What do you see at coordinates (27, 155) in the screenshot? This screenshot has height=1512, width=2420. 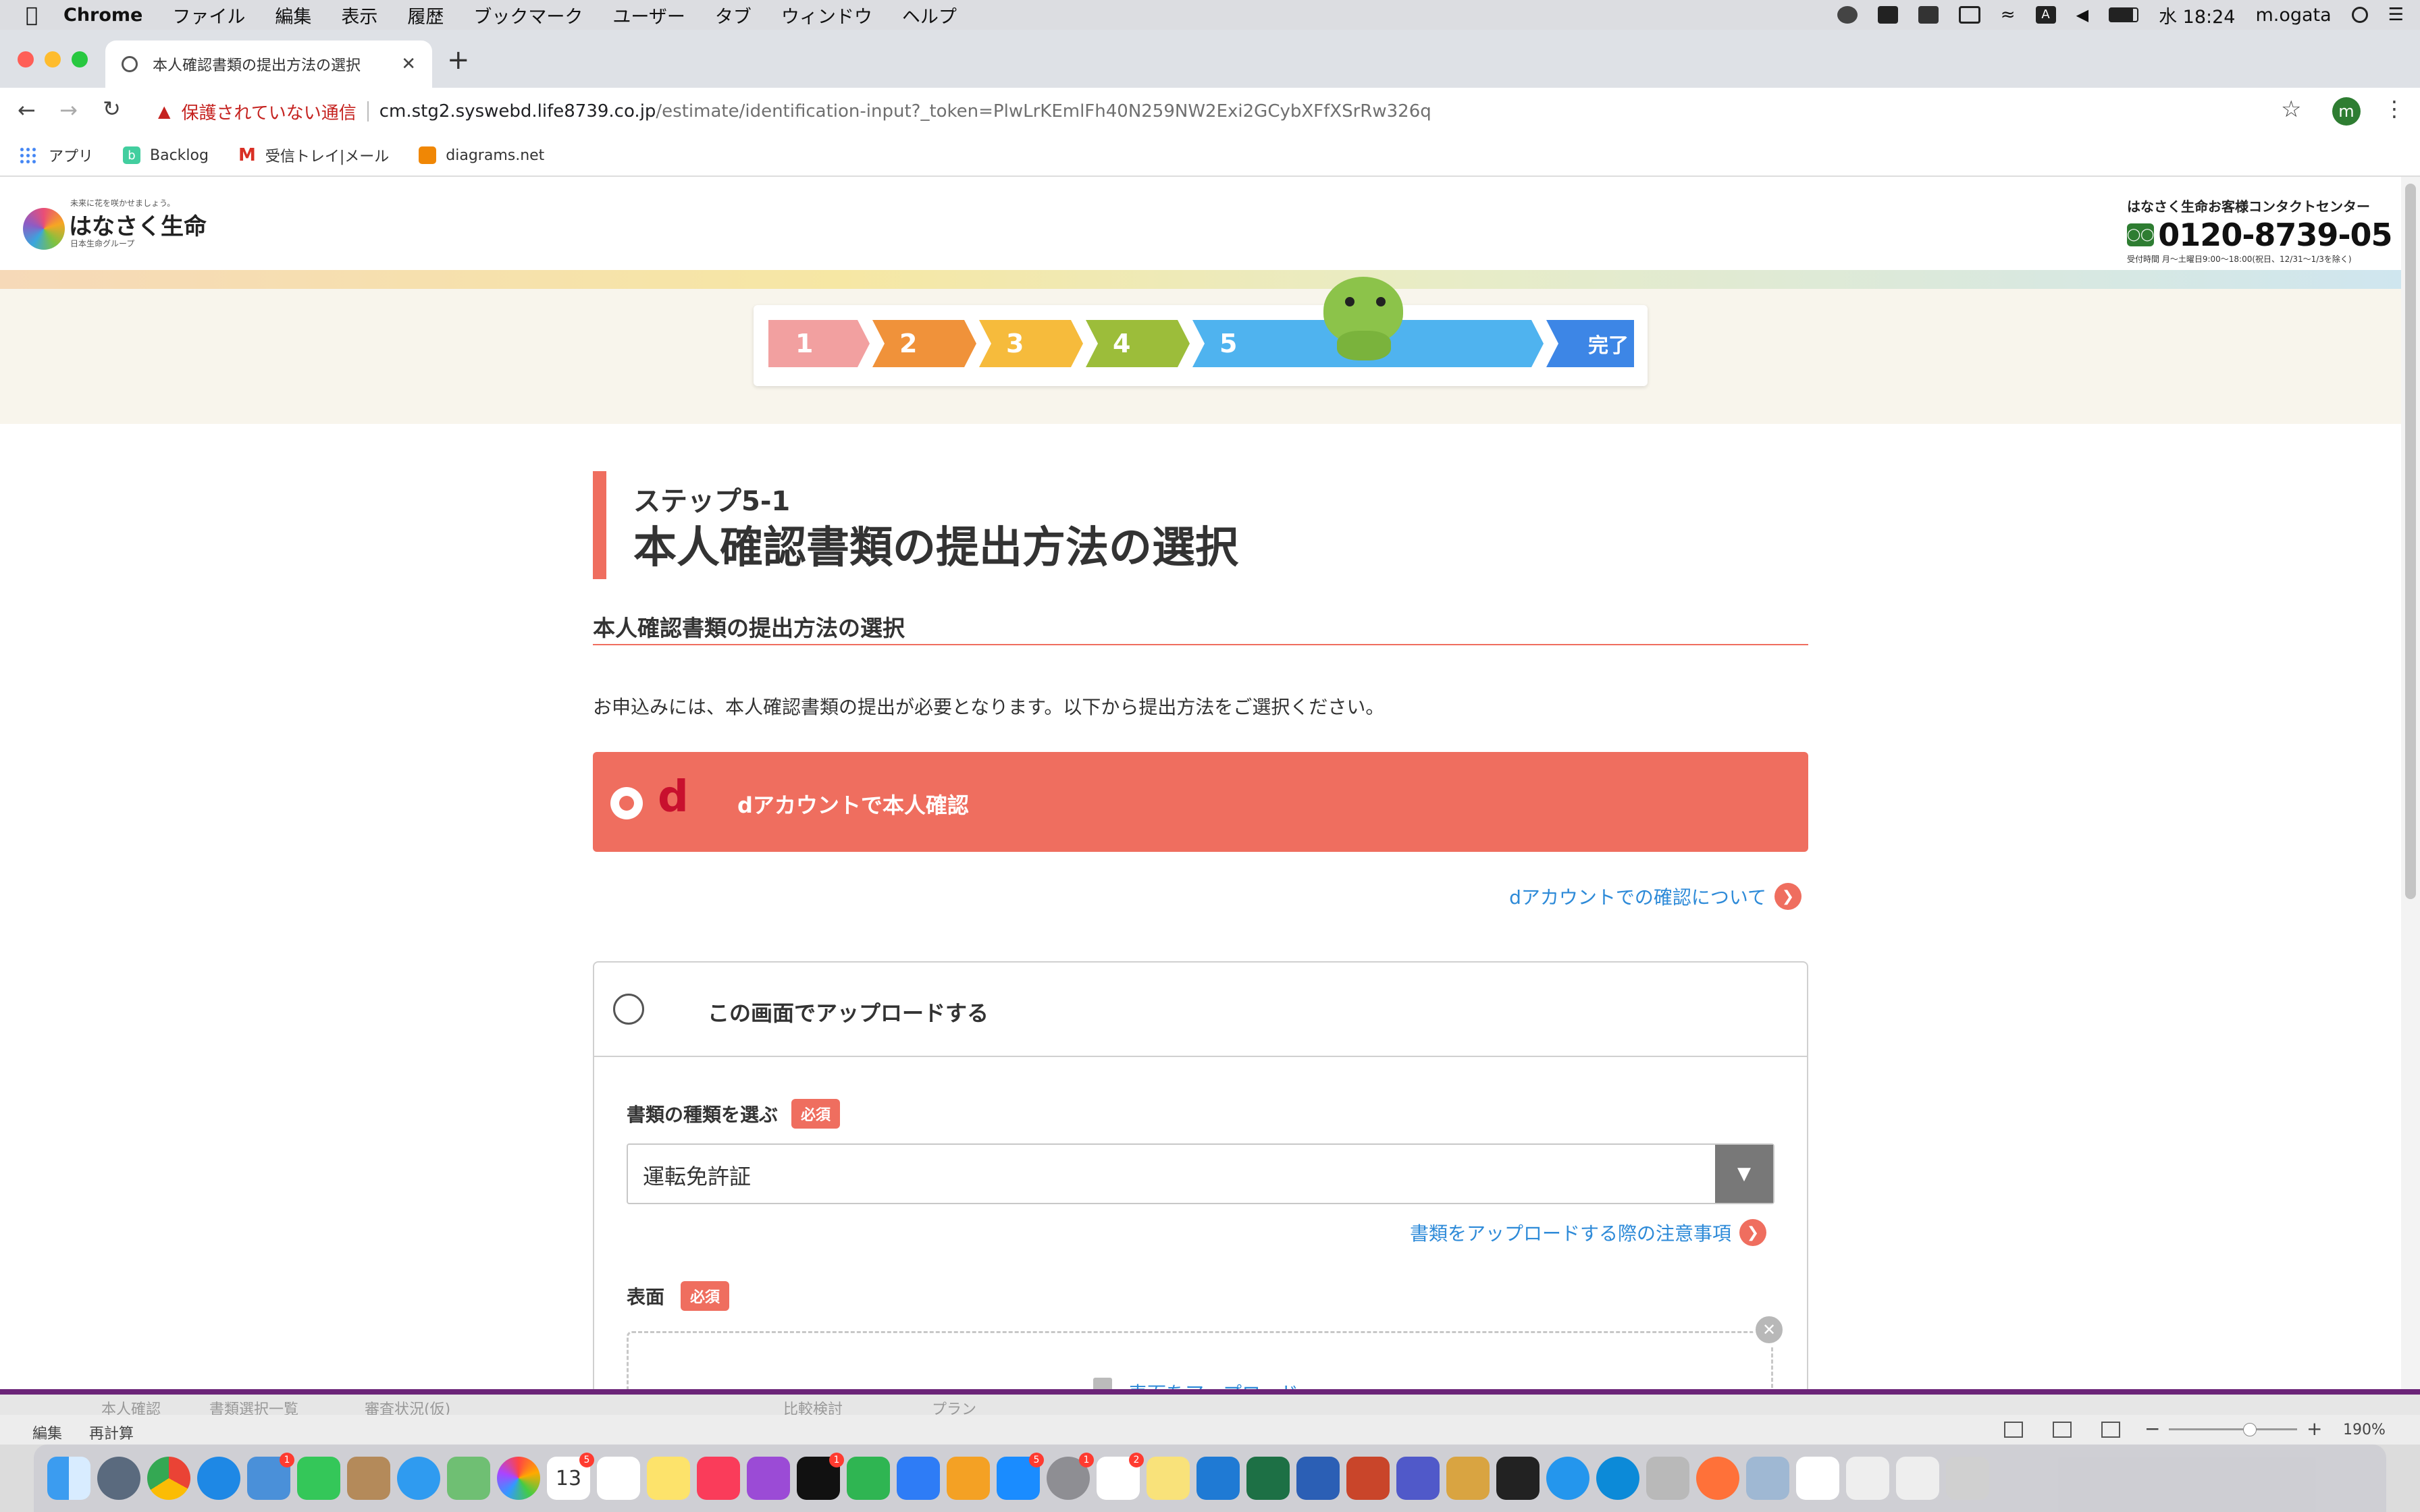 I see `apps-grid-icon` at bounding box center [27, 155].